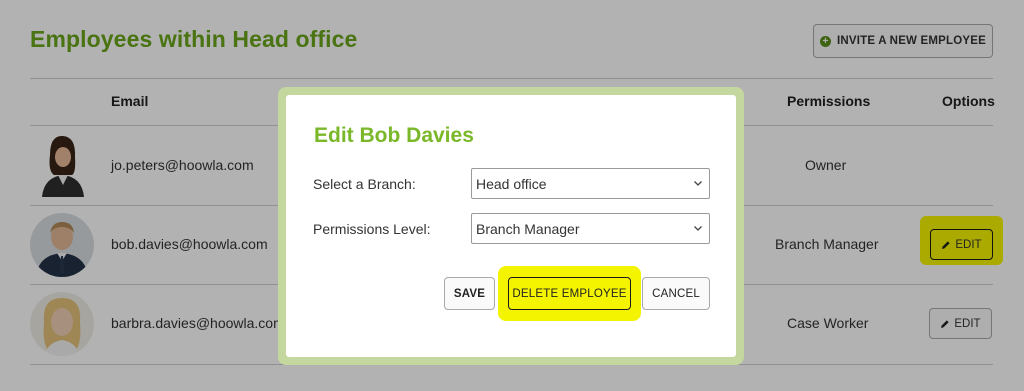 This screenshot has width=1024, height=391. What do you see at coordinates (372, 229) in the screenshot?
I see `permissions-label: Permissions Level:` at bounding box center [372, 229].